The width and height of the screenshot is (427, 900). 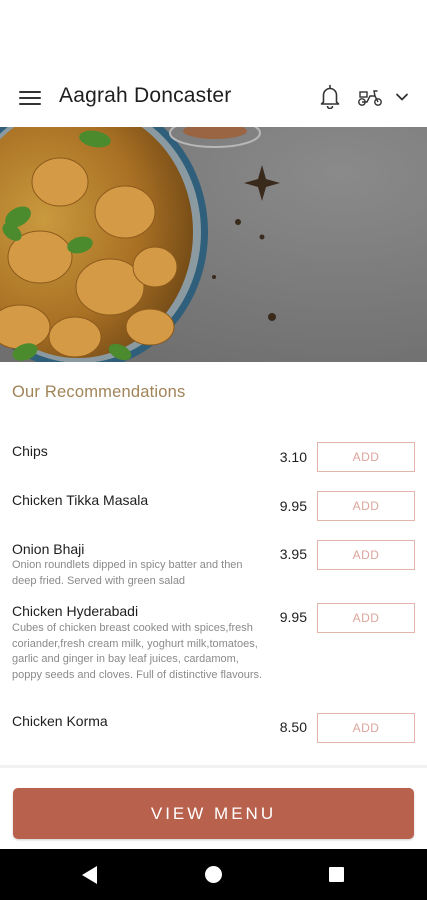 What do you see at coordinates (213, 766) in the screenshot?
I see `divider` at bounding box center [213, 766].